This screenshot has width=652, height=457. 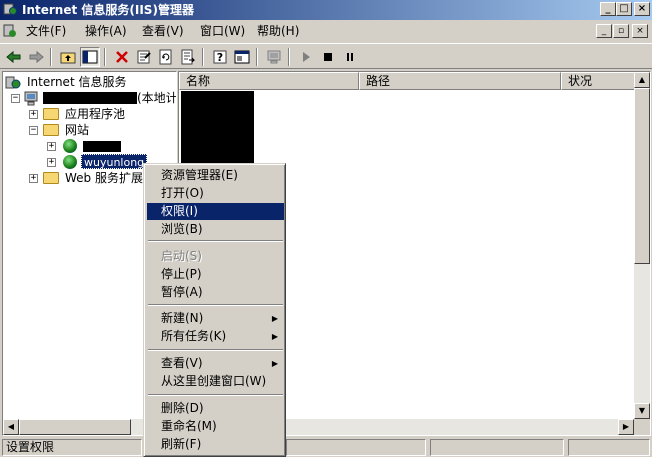 What do you see at coordinates (215, 318) in the screenshot?
I see `ctx-new: 新建(N) ▶` at bounding box center [215, 318].